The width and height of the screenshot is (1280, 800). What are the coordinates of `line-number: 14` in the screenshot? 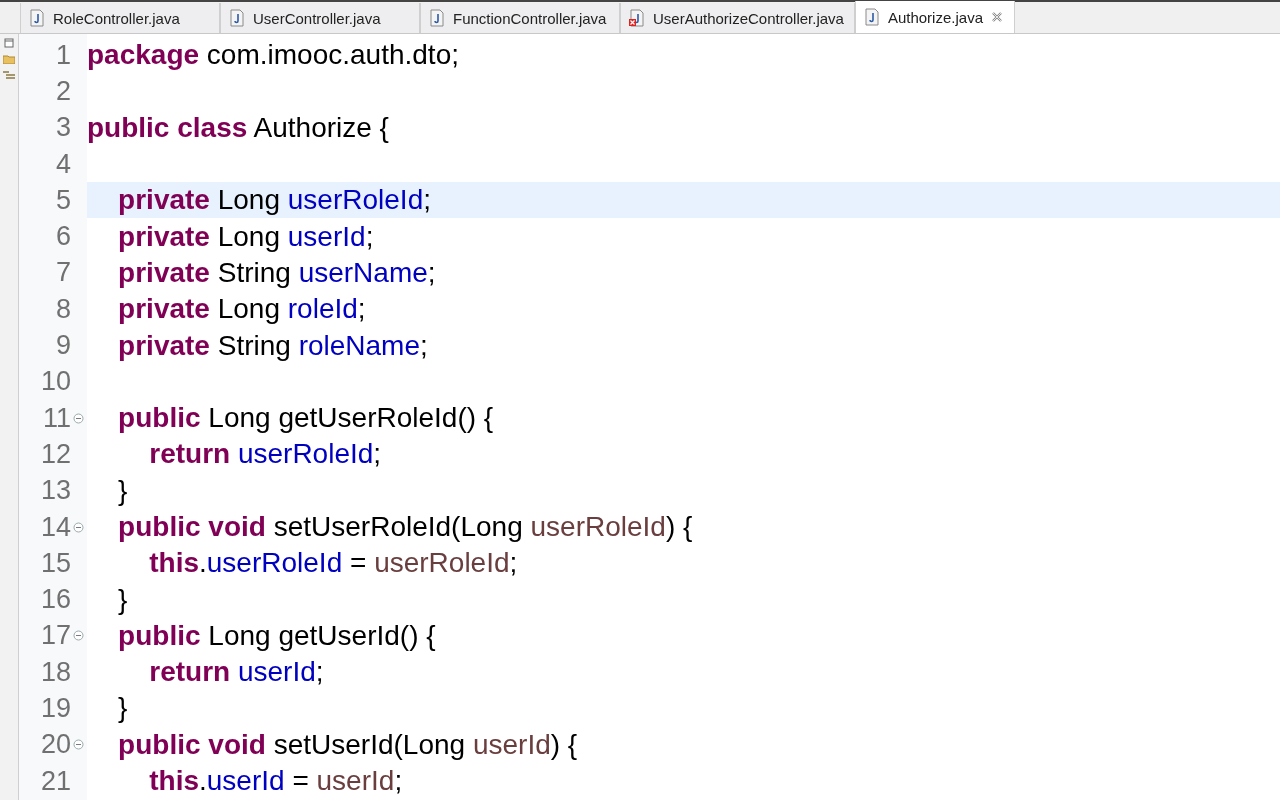 It's located at (55, 527).